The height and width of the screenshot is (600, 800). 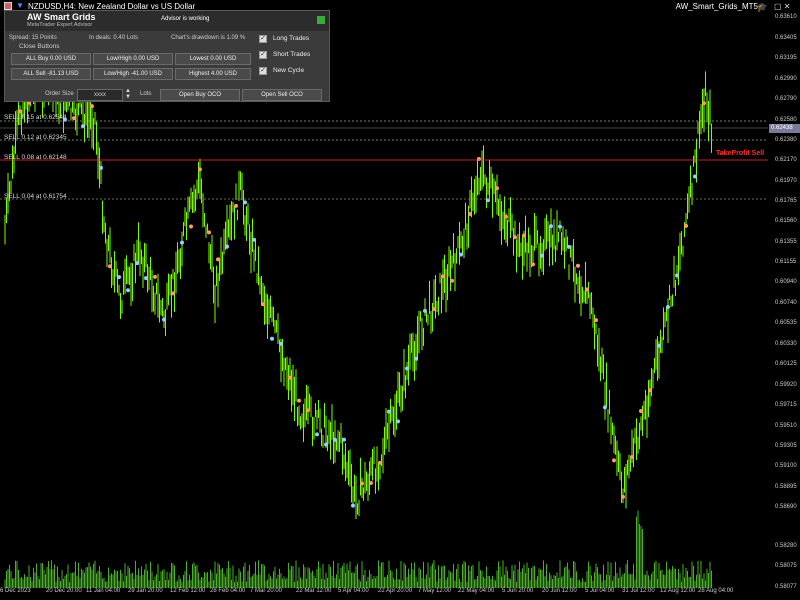 I want to click on ea-status-icon: ▼, so click(x=20, y=5).